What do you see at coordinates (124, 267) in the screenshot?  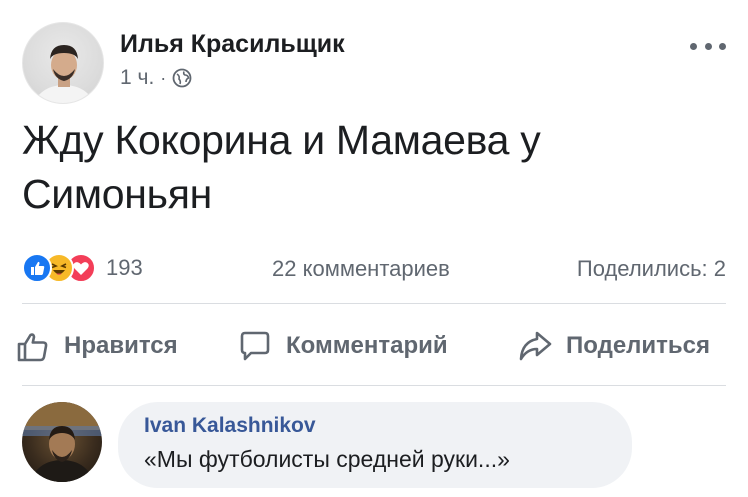 I see `reaction-count: 193` at bounding box center [124, 267].